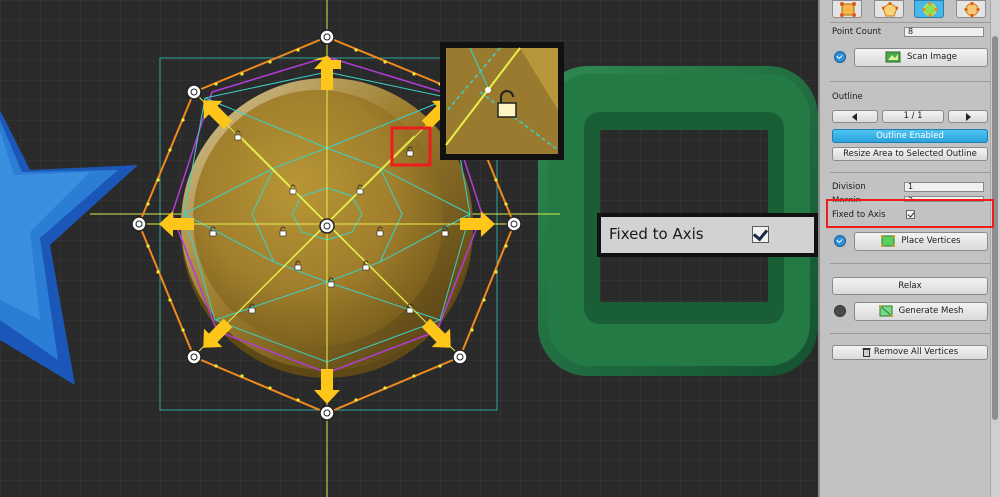 The image size is (1000, 497). I want to click on handle-left, so click(139, 224).